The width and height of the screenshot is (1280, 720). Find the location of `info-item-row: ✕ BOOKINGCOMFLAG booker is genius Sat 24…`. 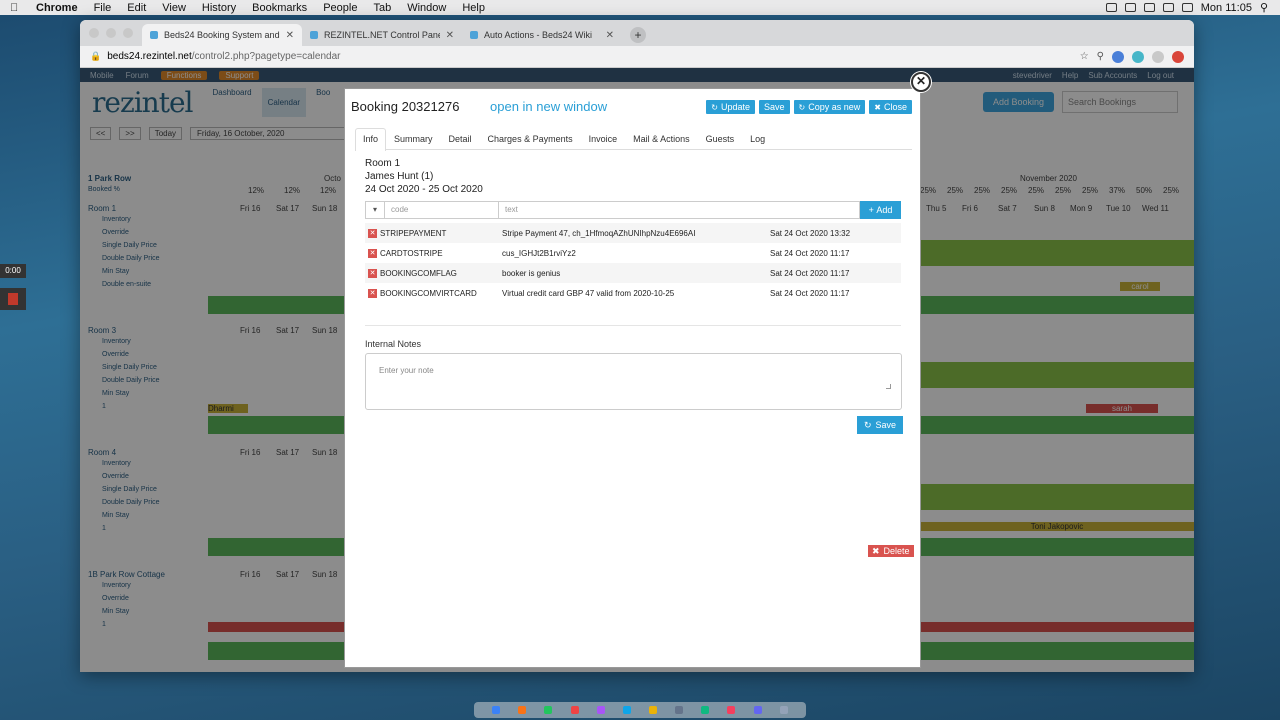

info-item-row: ✕ BOOKINGCOMFLAG booker is genius Sat 24… is located at coordinates (633, 273).